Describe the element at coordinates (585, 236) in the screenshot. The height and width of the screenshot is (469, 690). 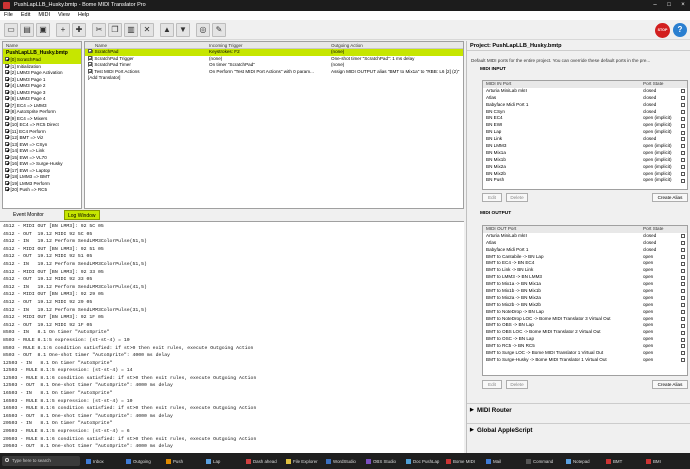
I see `port-row: Arturia MiniLab mkII closed` at that location.